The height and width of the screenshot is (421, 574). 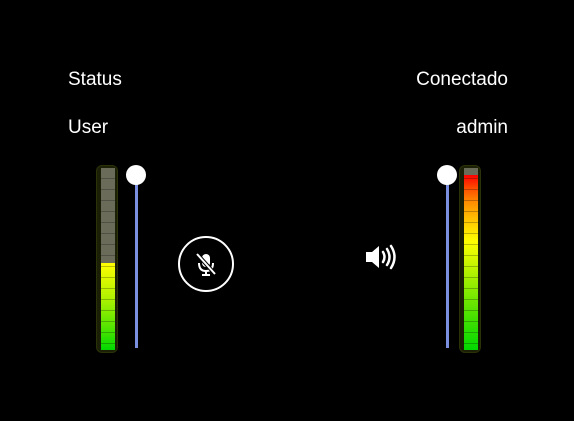 What do you see at coordinates (88, 127) in the screenshot?
I see `user-label: User` at bounding box center [88, 127].